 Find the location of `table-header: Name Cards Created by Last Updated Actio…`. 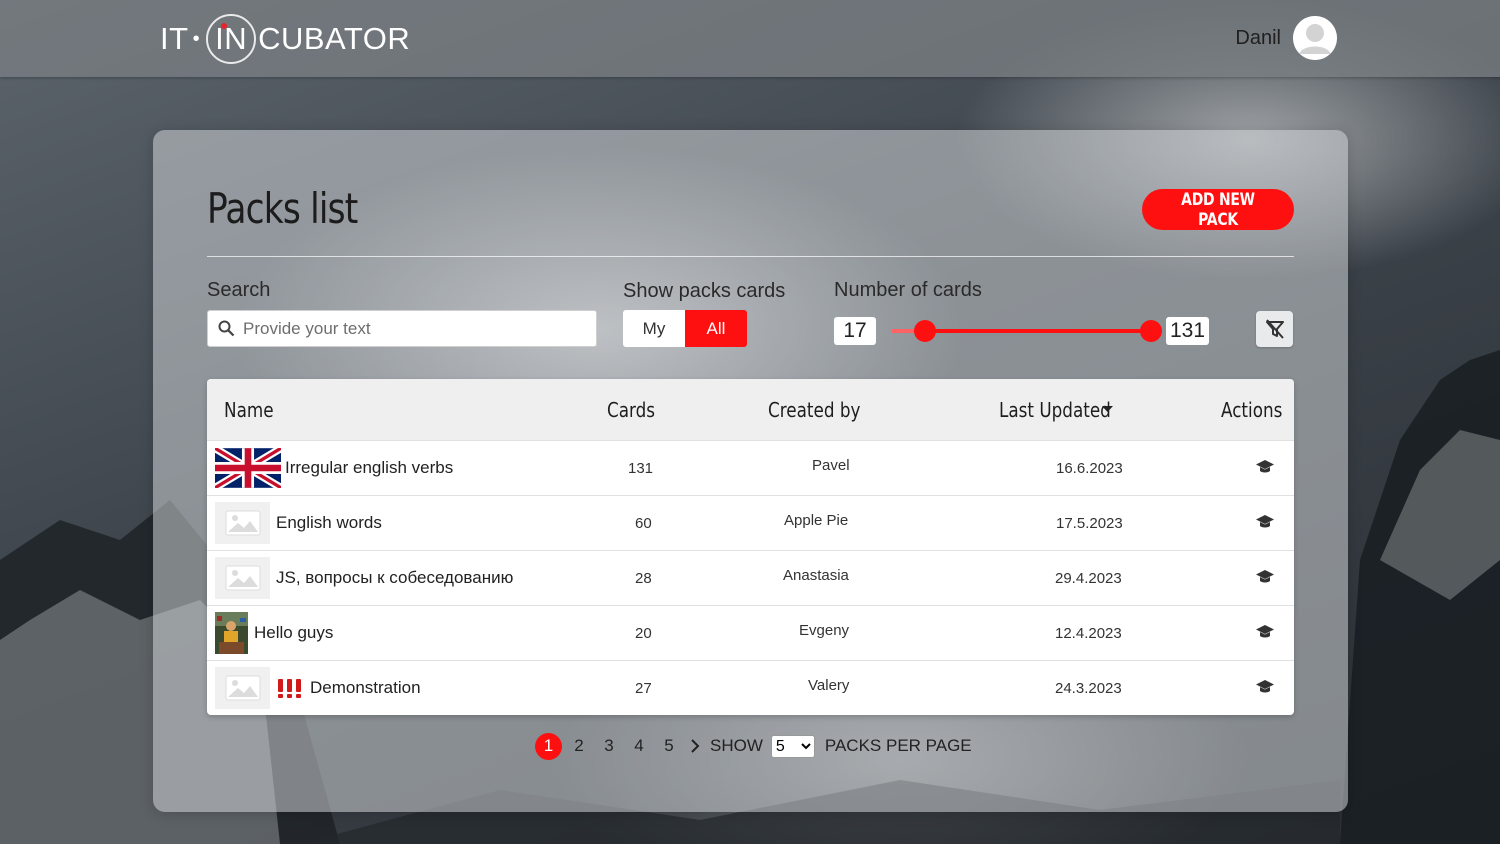

table-header: Name Cards Created by Last Updated Actio… is located at coordinates (750, 410).